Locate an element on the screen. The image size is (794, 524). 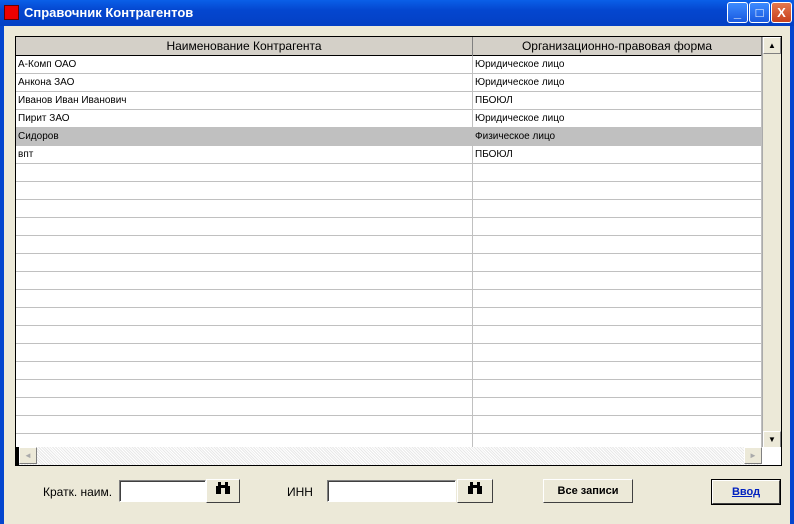
table-row: Сидоров Физическое лицо is located at coordinates (389, 137).